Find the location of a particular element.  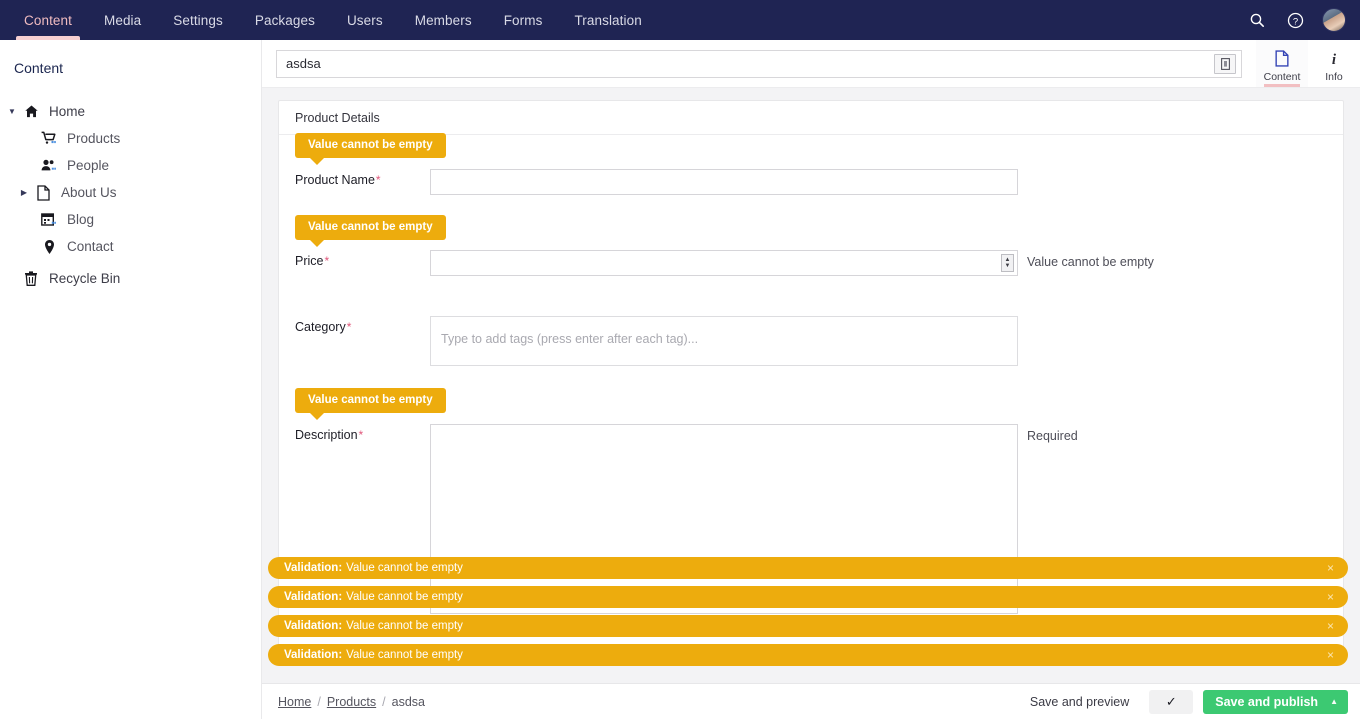

nav-label: Media is located at coordinates (122, 20).